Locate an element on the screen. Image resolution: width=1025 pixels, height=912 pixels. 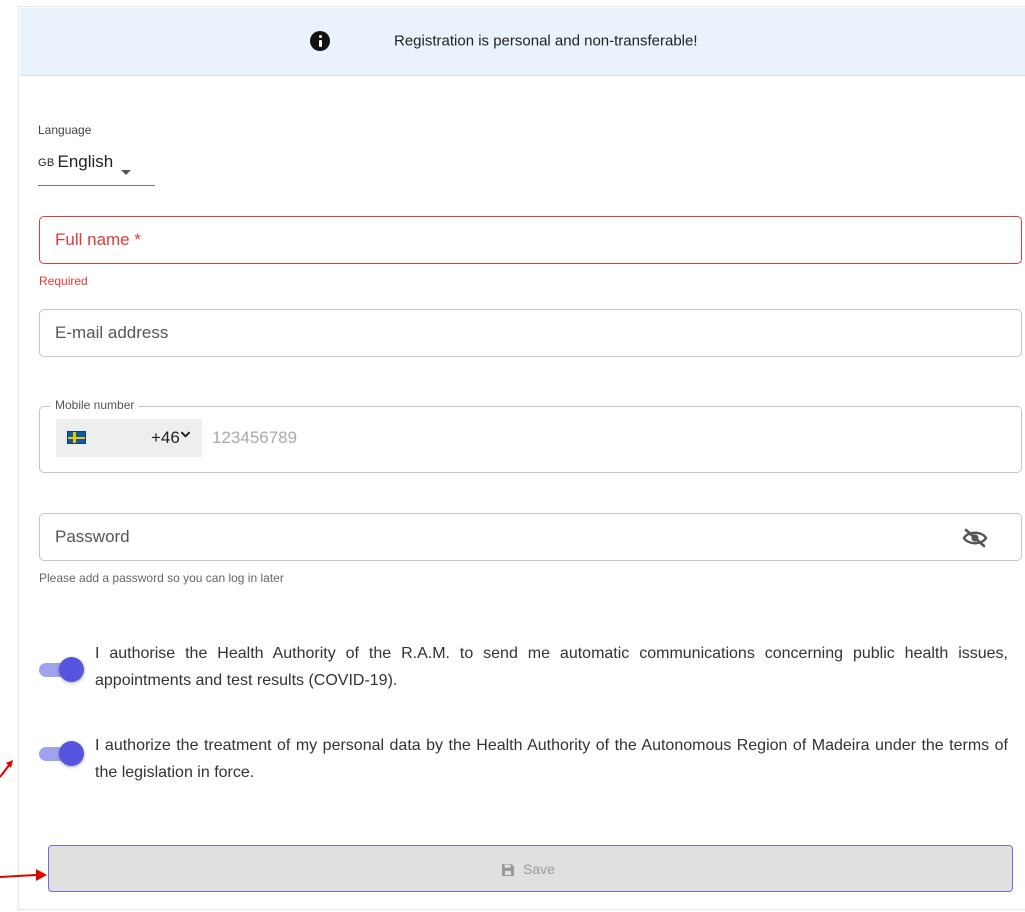
consent-toggle-communications is located at coordinates (61, 670).